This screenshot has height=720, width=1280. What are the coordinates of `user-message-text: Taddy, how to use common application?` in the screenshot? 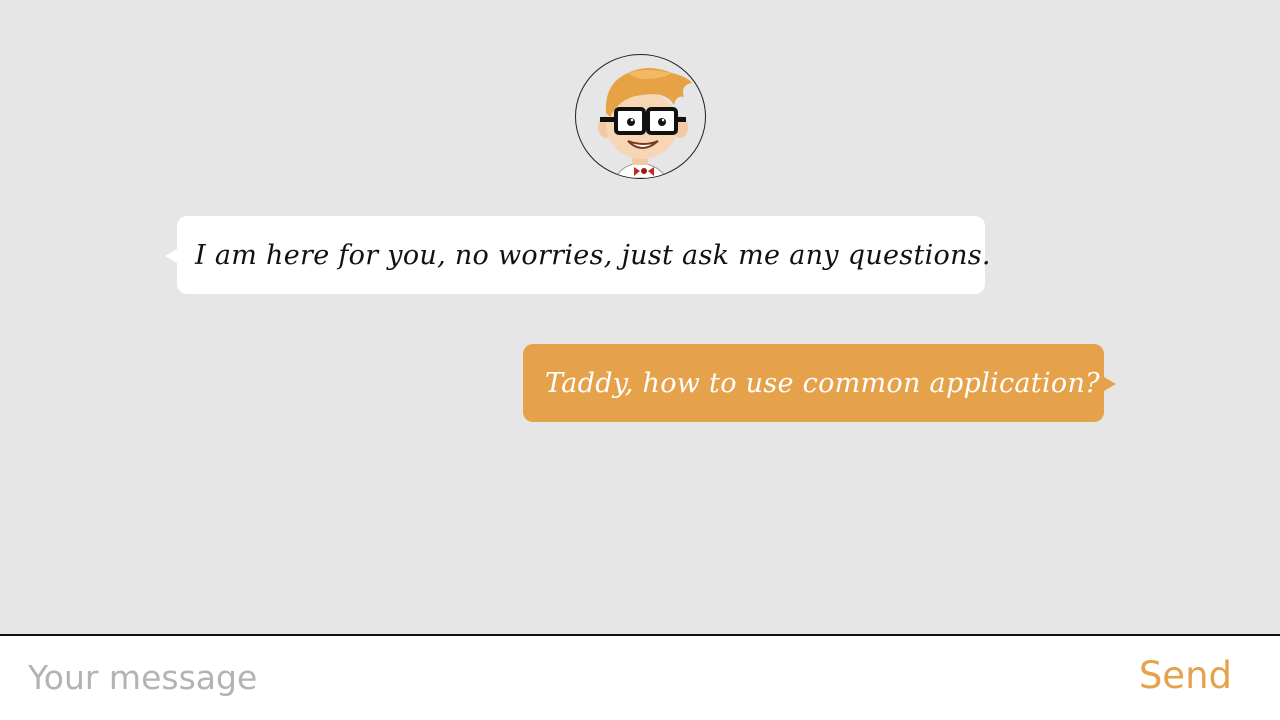 It's located at (822, 383).